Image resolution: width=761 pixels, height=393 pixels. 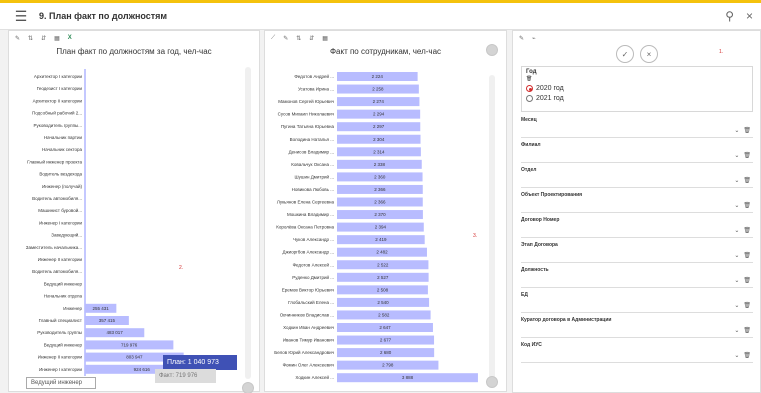 What do you see at coordinates (637, 98) in the screenshot?
I see `year-option-2021: 2021 год` at bounding box center [637, 98].